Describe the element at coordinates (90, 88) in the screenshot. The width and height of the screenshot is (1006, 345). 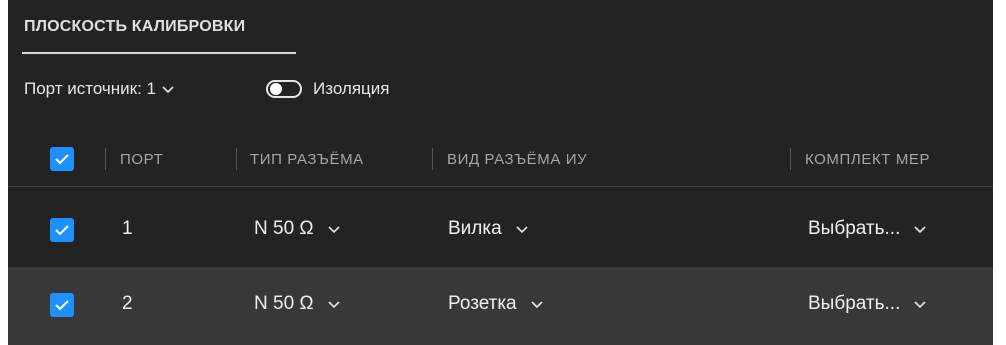
I see `port-source-label: Порт источник: 1` at that location.